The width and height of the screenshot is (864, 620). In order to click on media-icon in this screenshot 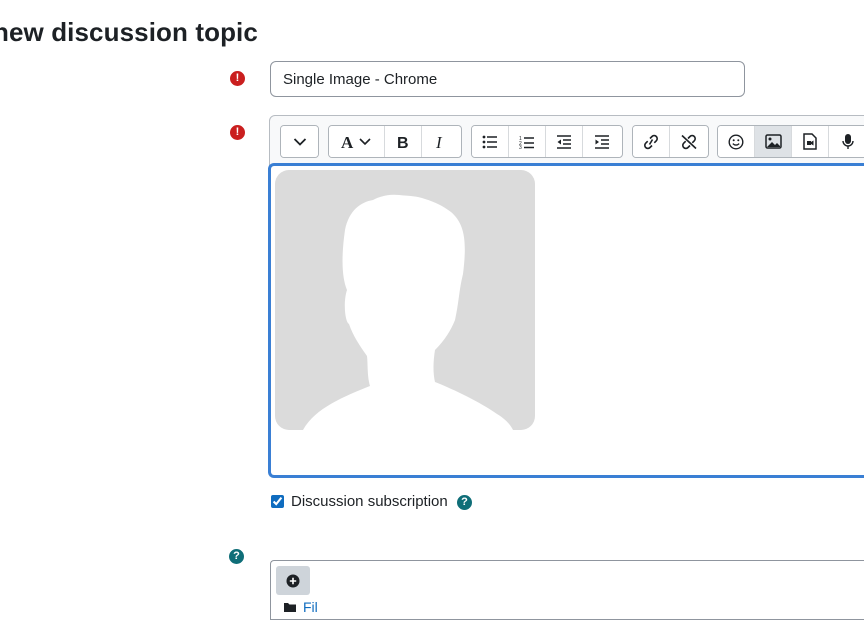, I will do `click(810, 141)`.